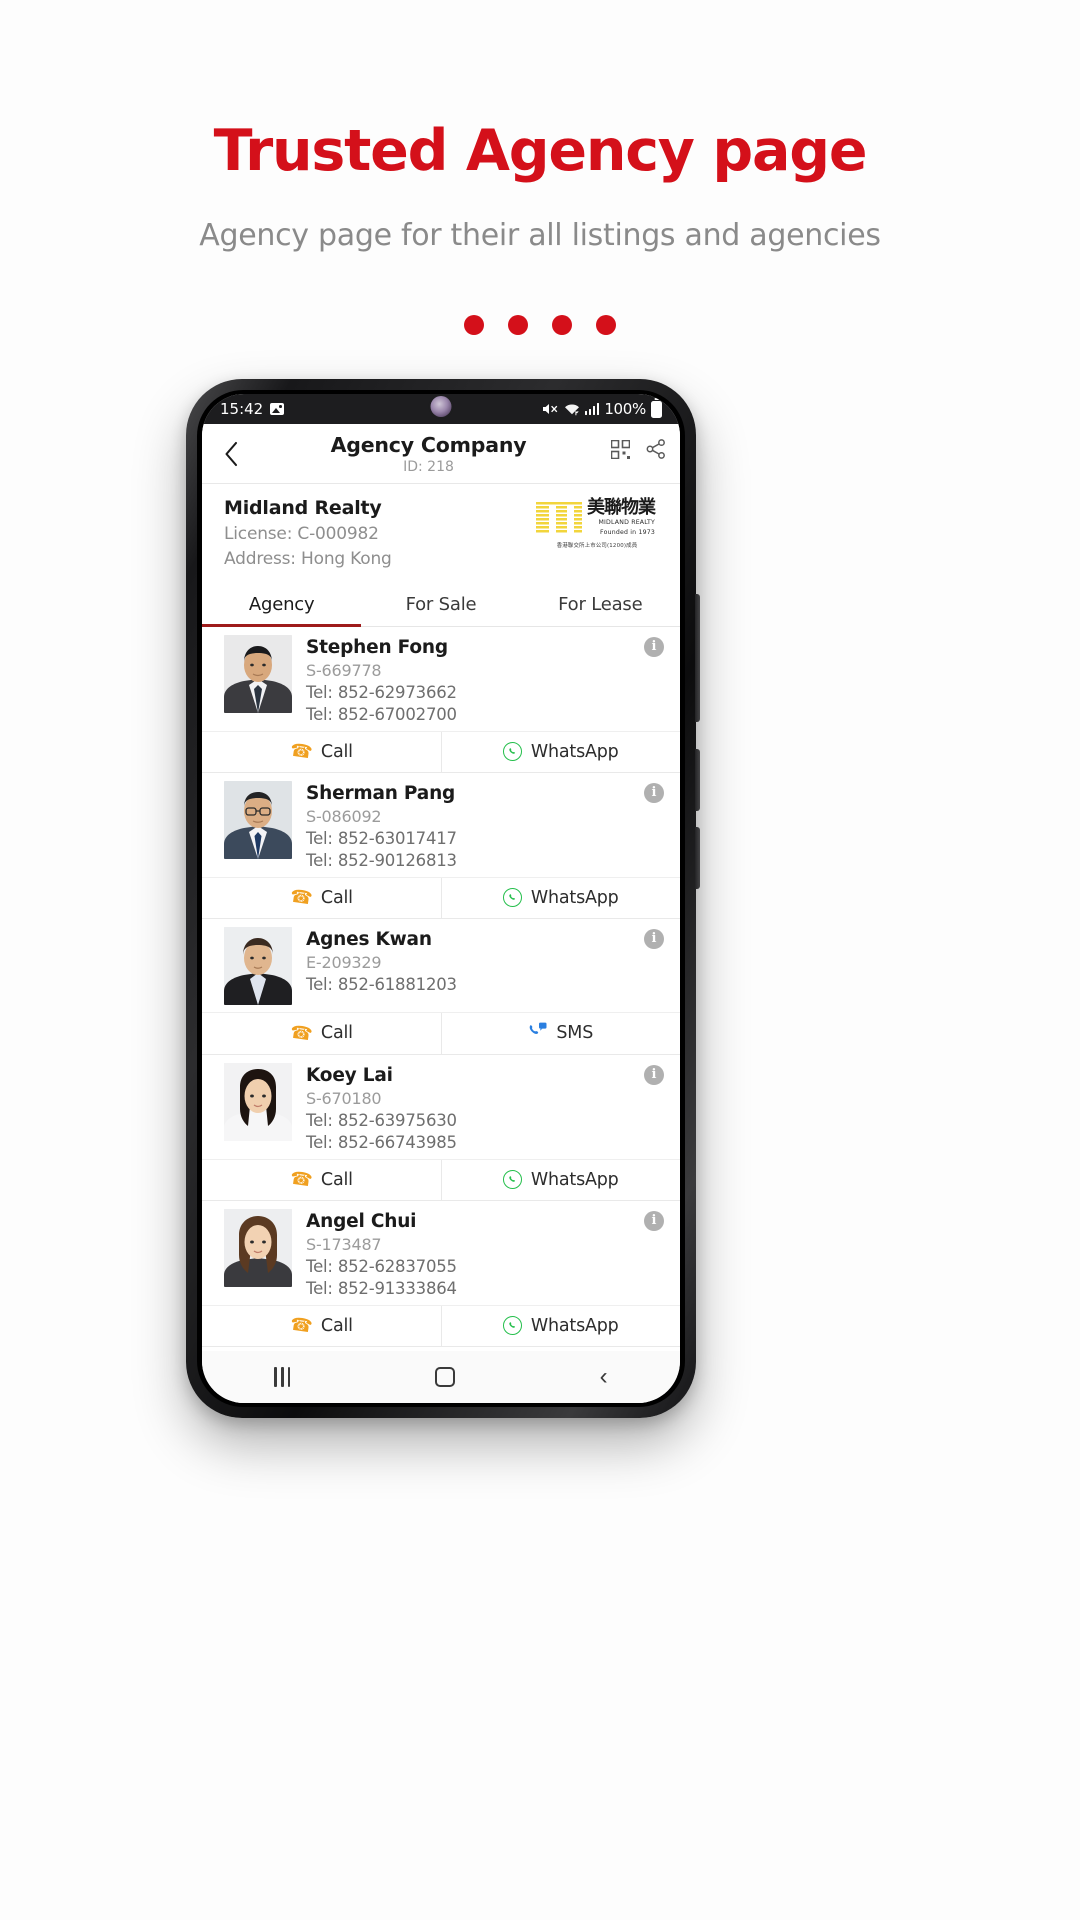 The image size is (1080, 1920). What do you see at coordinates (572, 409) in the screenshot?
I see `wifi-icon` at bounding box center [572, 409].